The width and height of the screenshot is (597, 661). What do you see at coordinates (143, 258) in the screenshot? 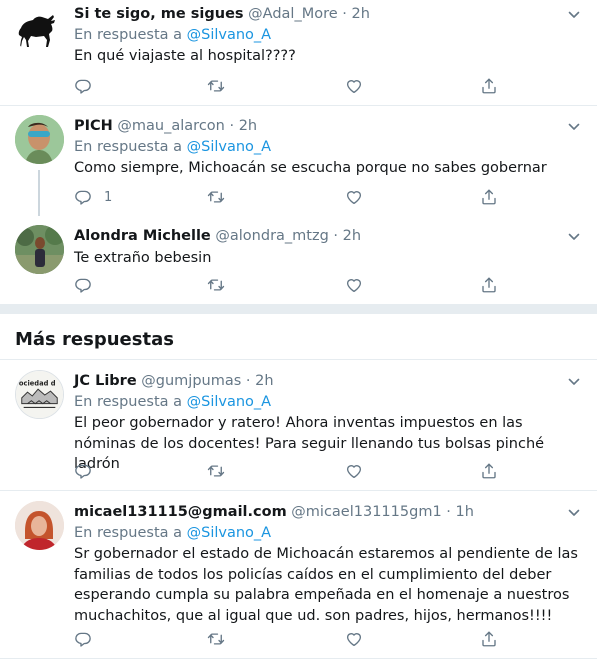
I see `tweet-text: Te extraño bebesin` at bounding box center [143, 258].